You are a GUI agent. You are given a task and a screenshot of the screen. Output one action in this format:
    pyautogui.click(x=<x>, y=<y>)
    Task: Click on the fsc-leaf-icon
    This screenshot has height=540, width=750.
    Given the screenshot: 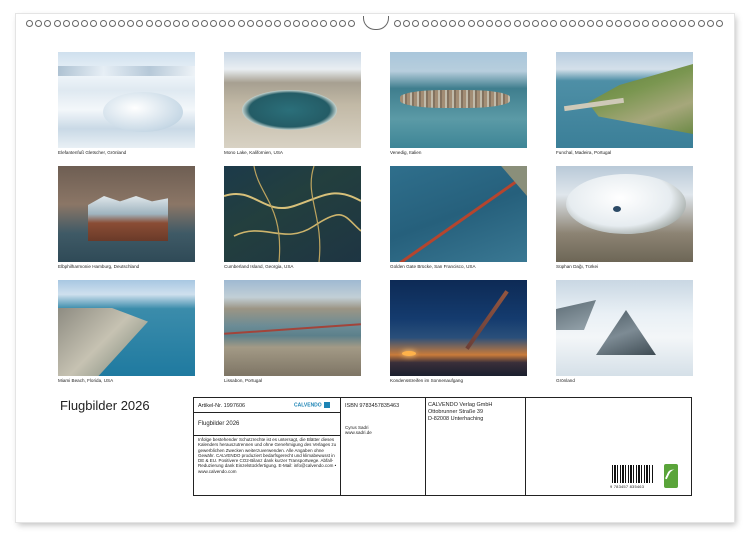 What is the action you would take?
    pyautogui.click(x=671, y=476)
    